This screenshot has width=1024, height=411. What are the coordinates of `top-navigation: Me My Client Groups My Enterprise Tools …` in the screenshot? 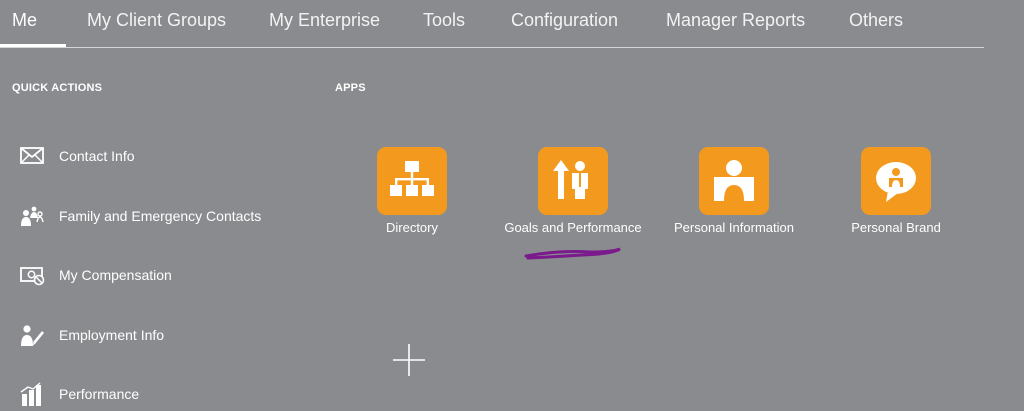 It's located at (492, 24).